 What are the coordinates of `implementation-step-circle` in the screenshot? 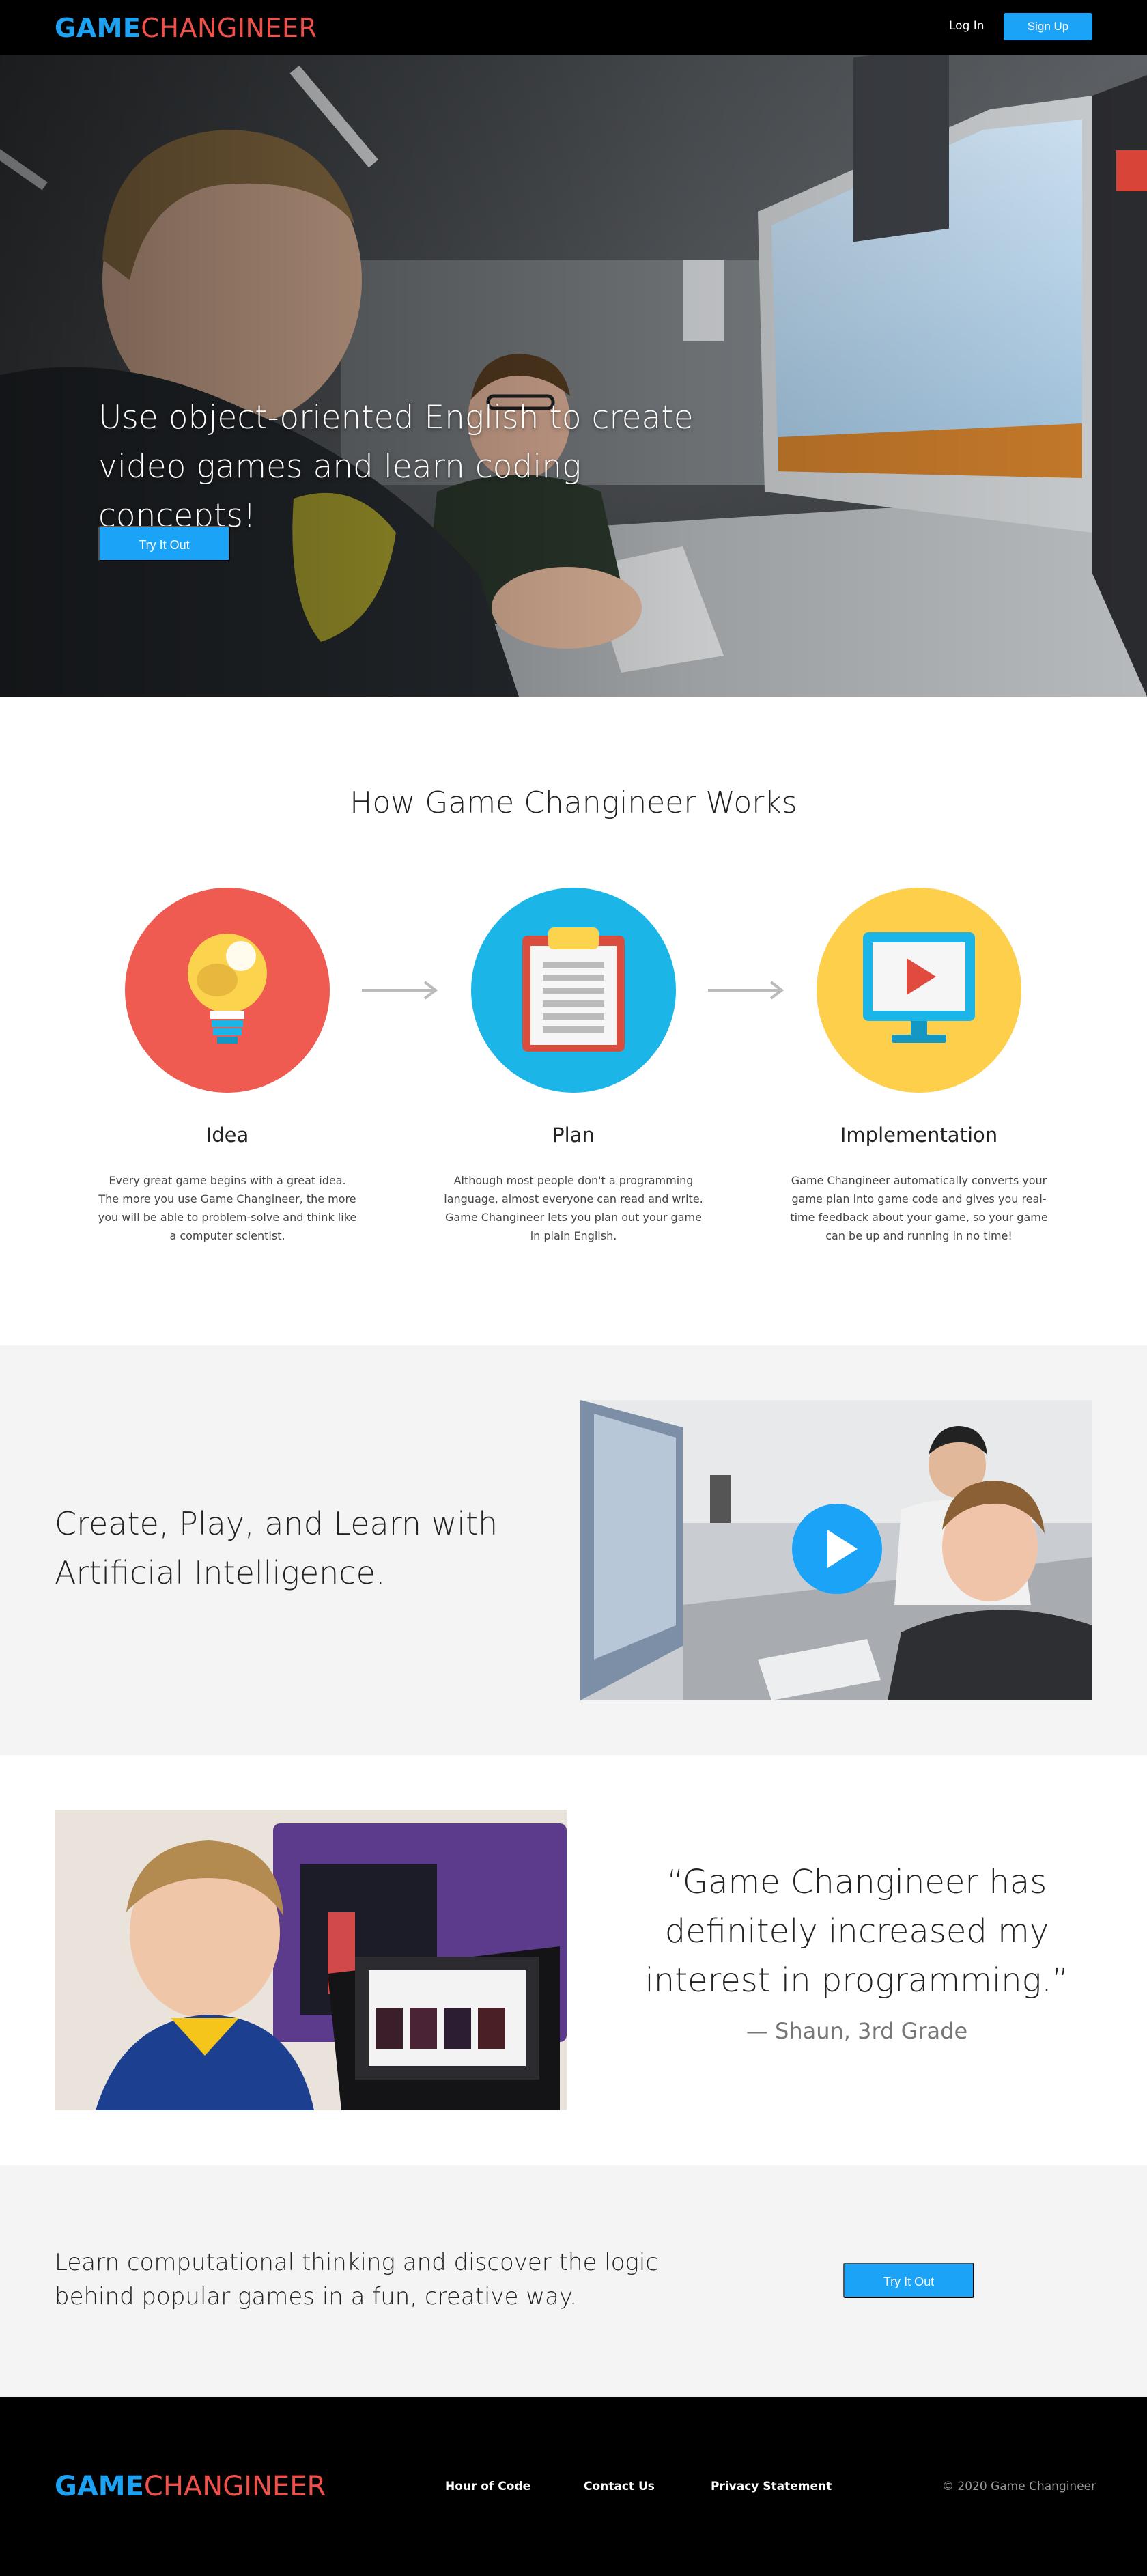 It's located at (919, 991).